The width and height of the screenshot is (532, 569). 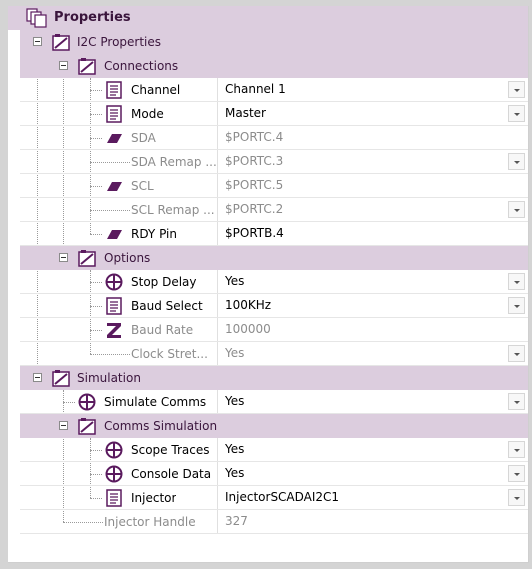 What do you see at coordinates (372, 521) in the screenshot?
I see `property-value-cell: 327` at bounding box center [372, 521].